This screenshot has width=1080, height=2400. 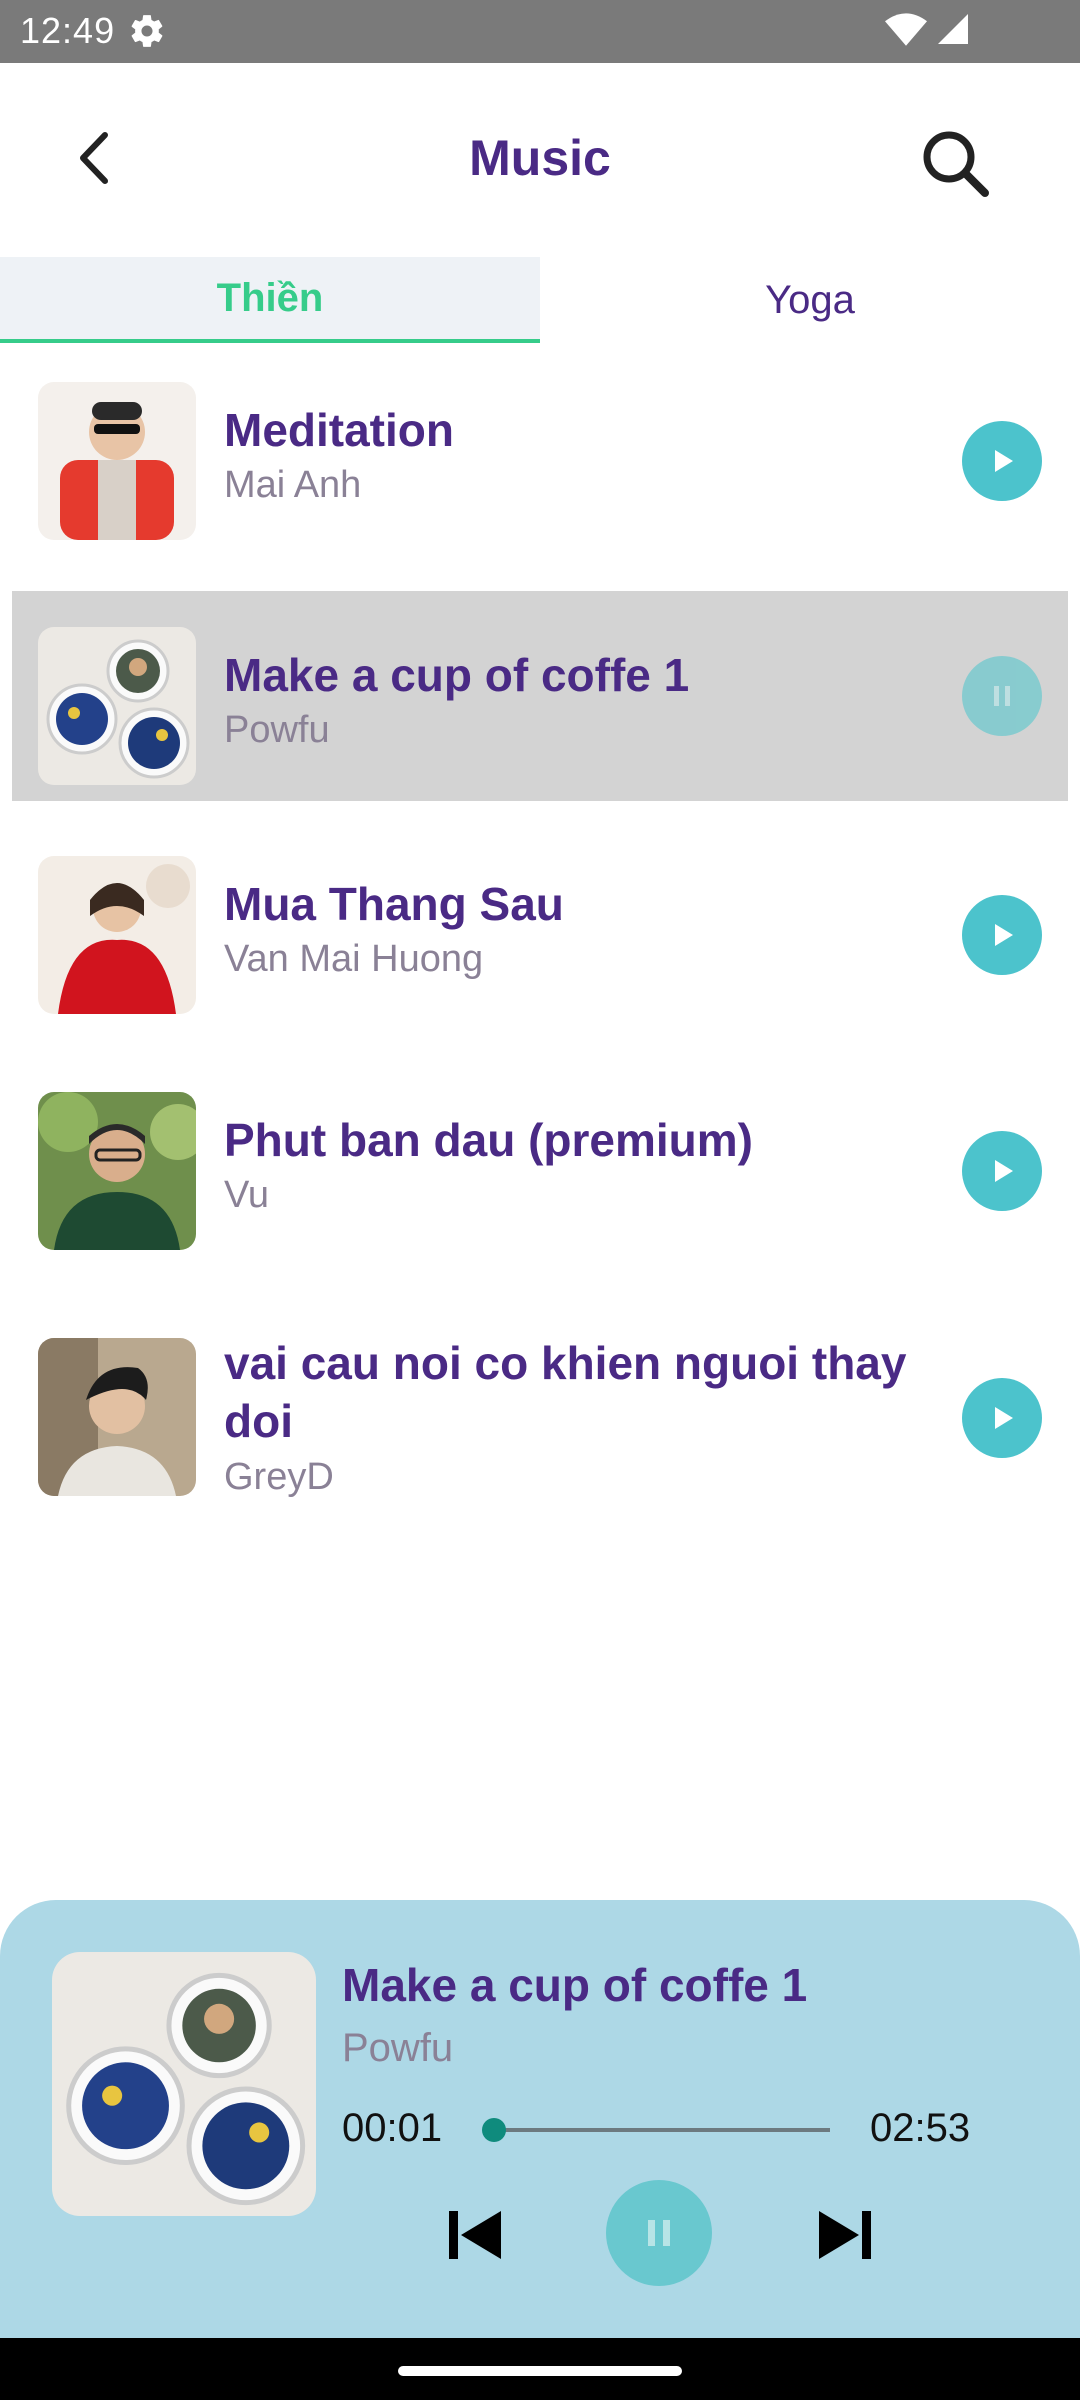 I want to click on player-track-title: Make a cup of coffe 1, so click(x=575, y=1985).